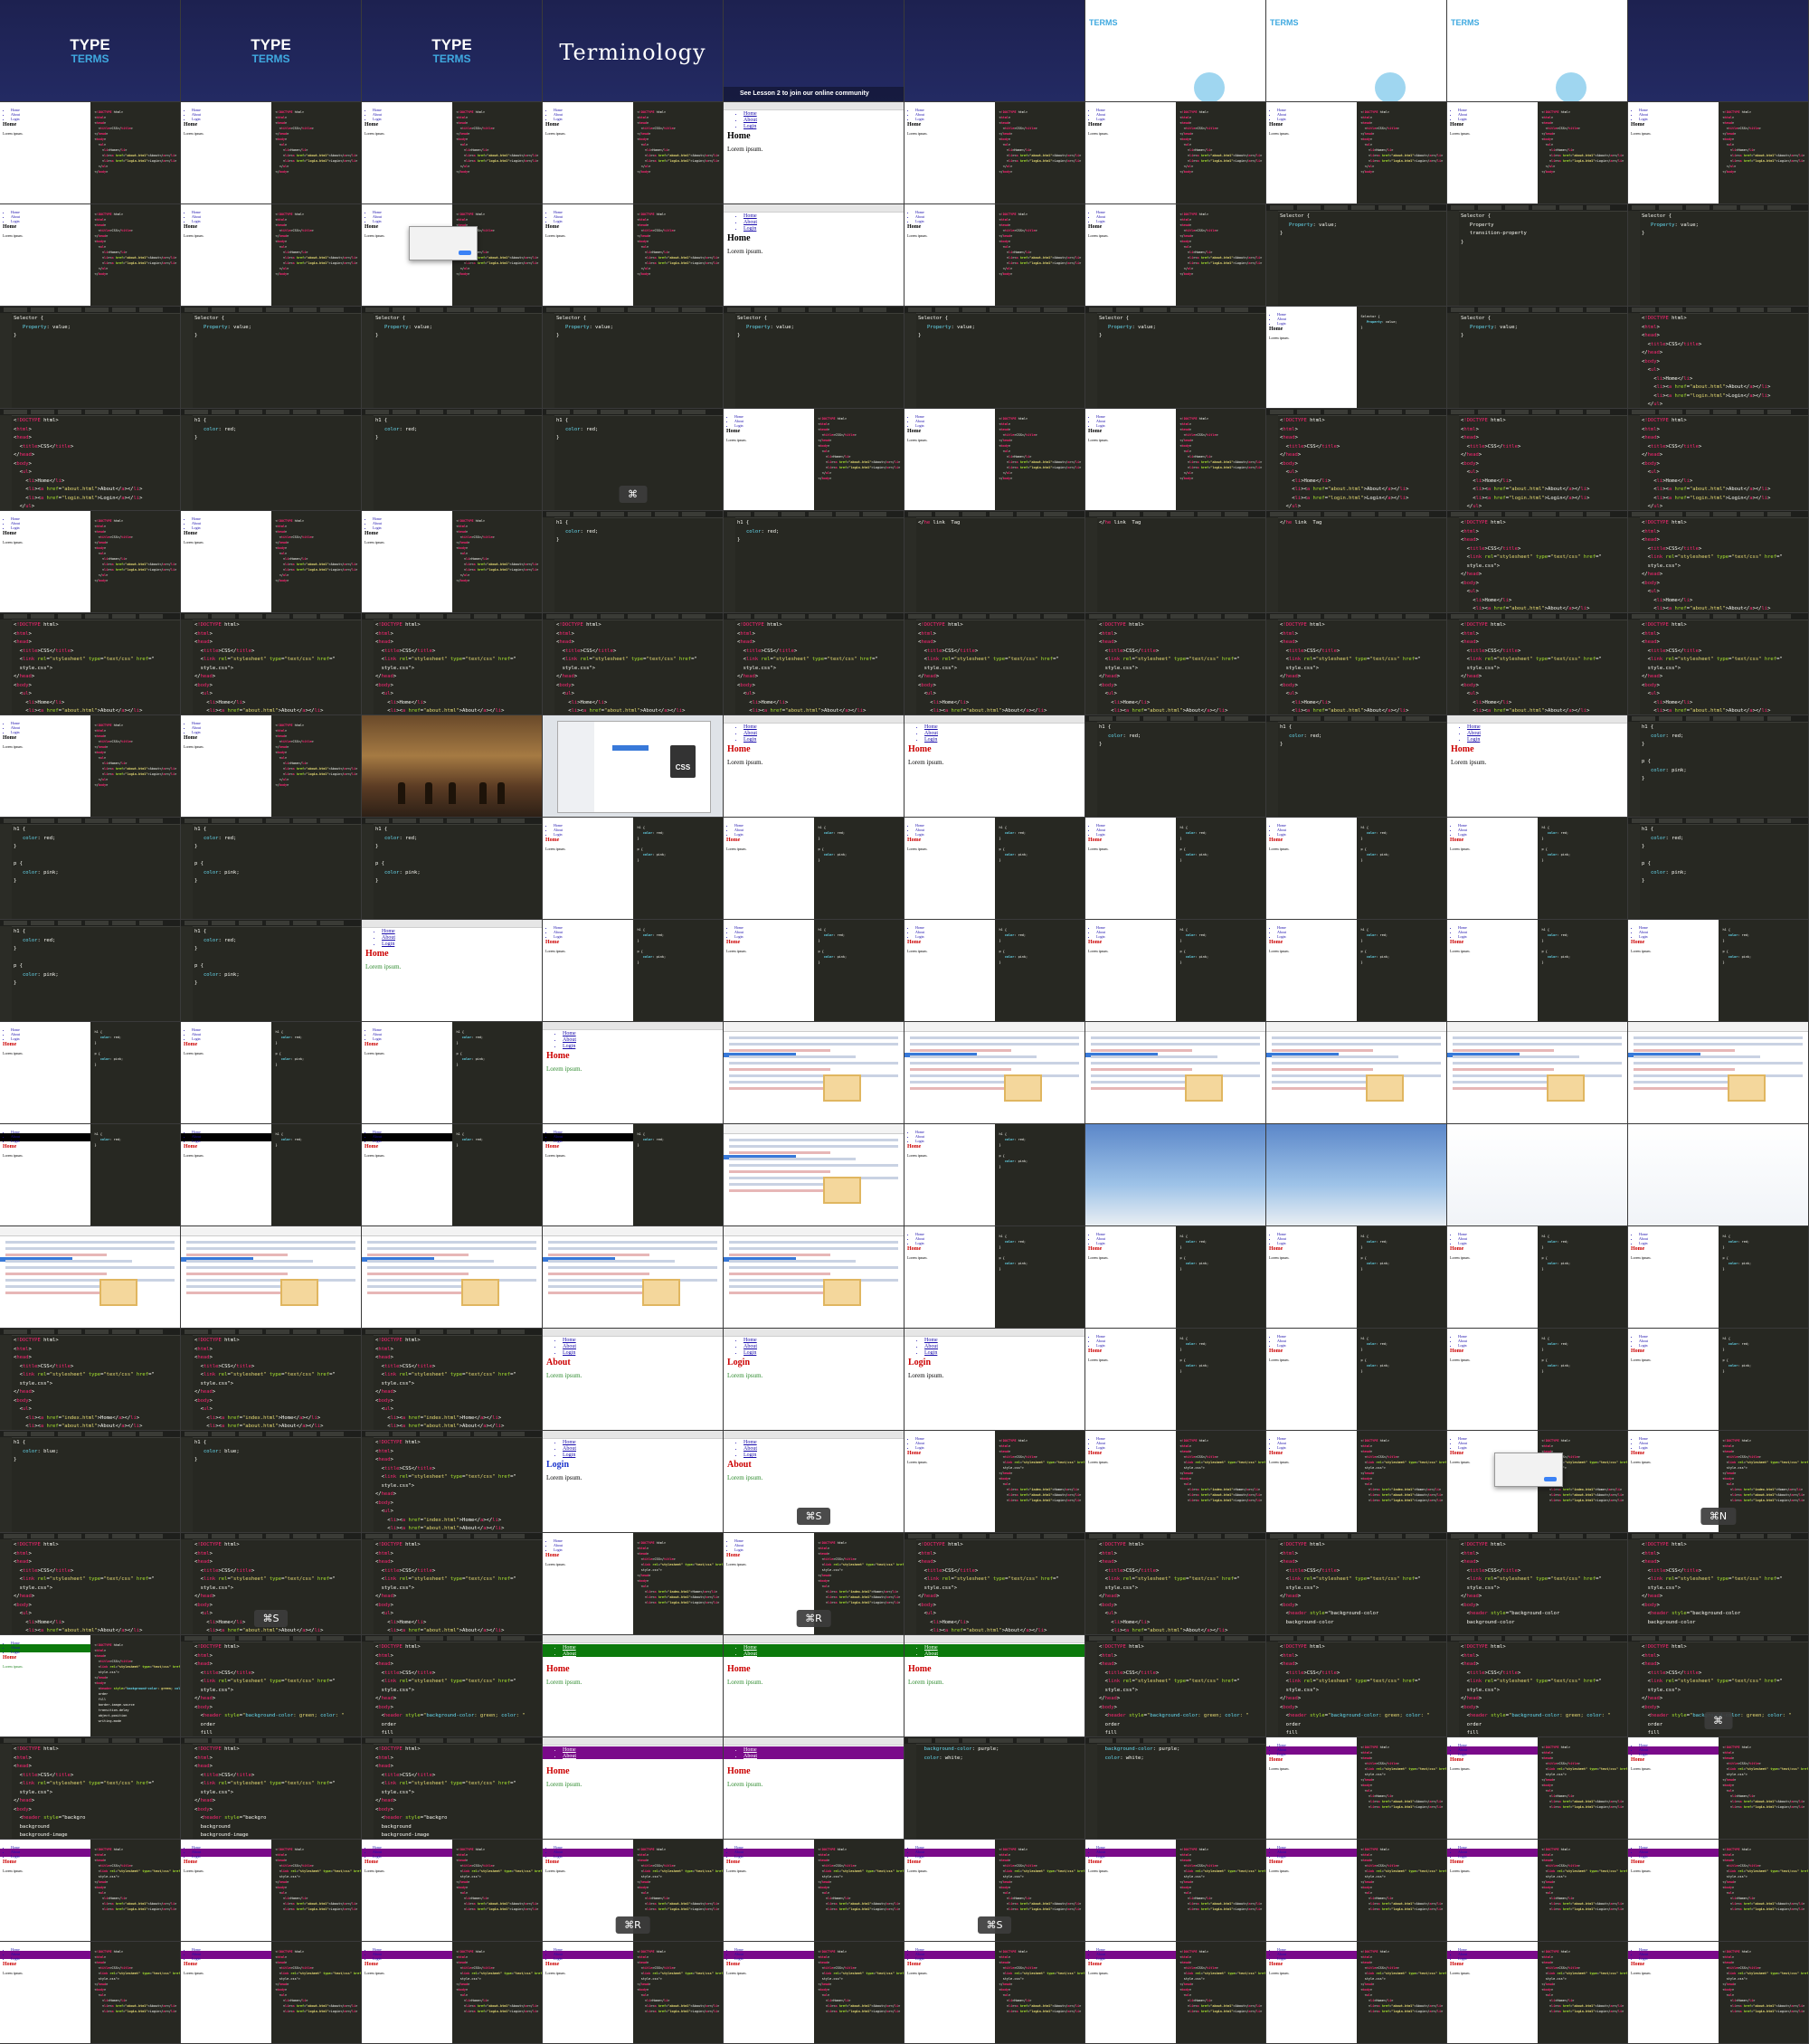  Describe the element at coordinates (1361, 524) in the screenshot. I see `code-text: </he link Tag` at that location.